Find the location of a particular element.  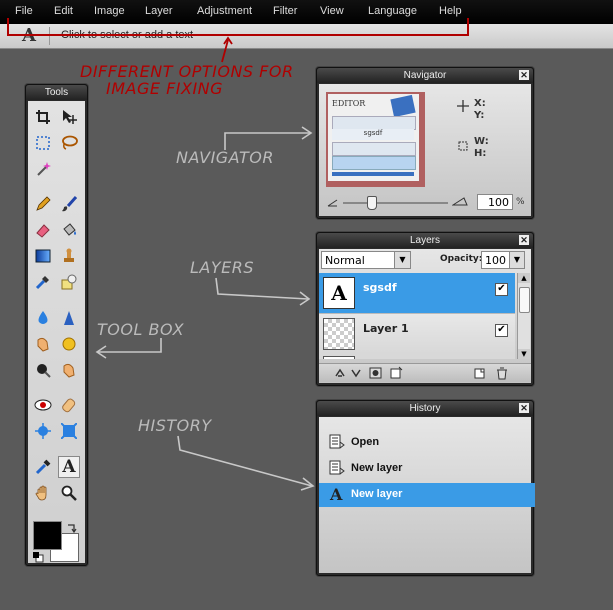

sharpen-tool-icon is located at coordinates (69, 318).